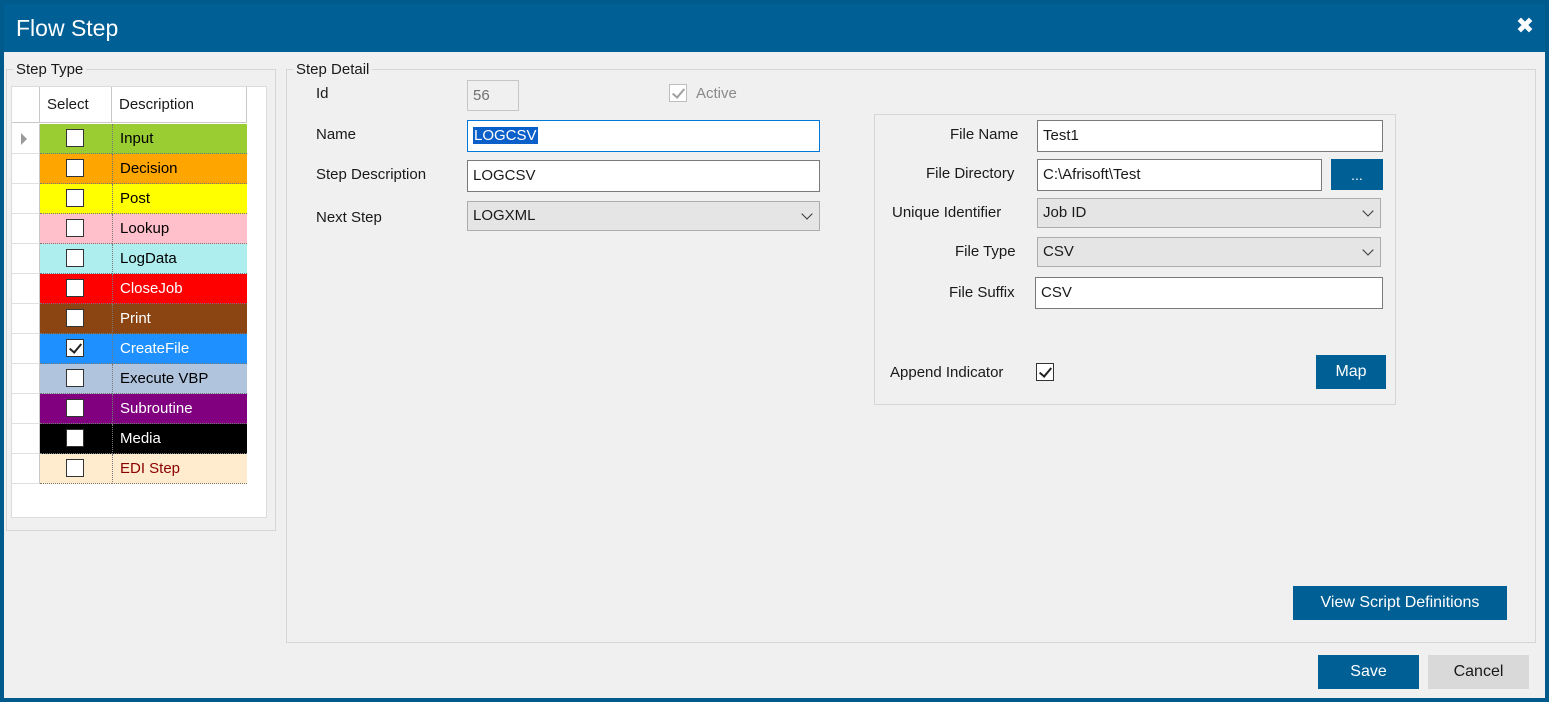 The height and width of the screenshot is (702, 1549). I want to click on name-field: LOGCSV, so click(643, 136).